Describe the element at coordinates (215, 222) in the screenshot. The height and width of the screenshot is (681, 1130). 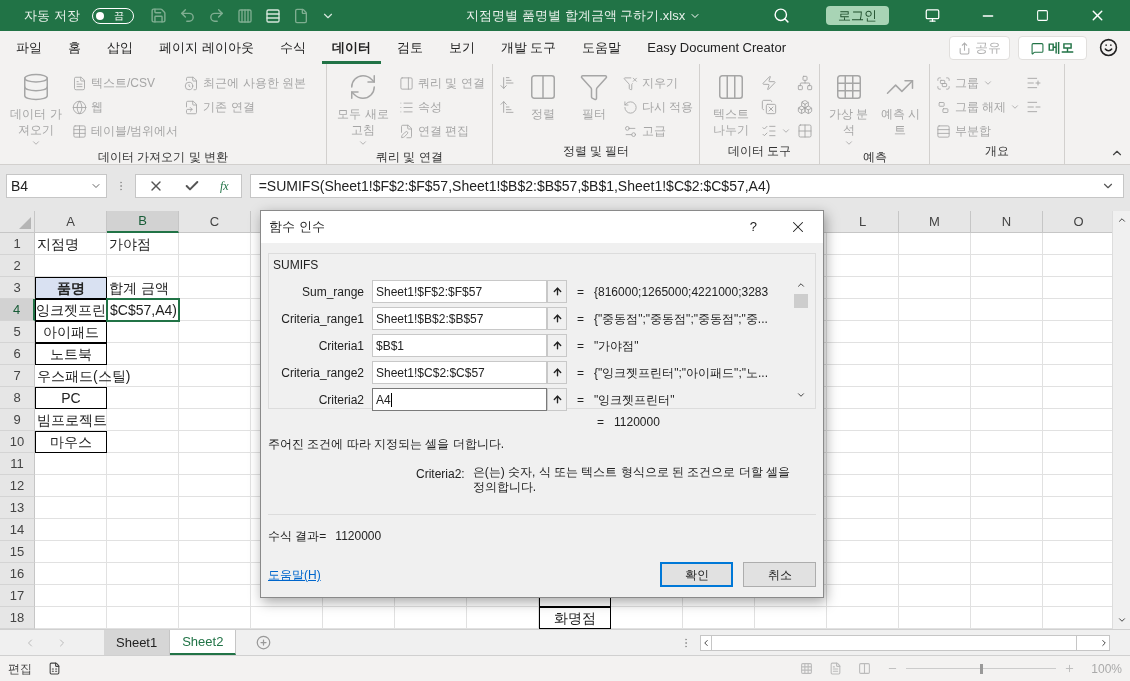
I see `column-header: C` at that location.